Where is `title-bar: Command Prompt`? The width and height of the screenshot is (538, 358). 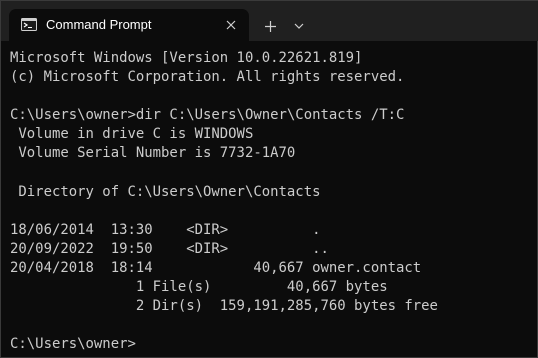
title-bar: Command Prompt is located at coordinates (269, 21).